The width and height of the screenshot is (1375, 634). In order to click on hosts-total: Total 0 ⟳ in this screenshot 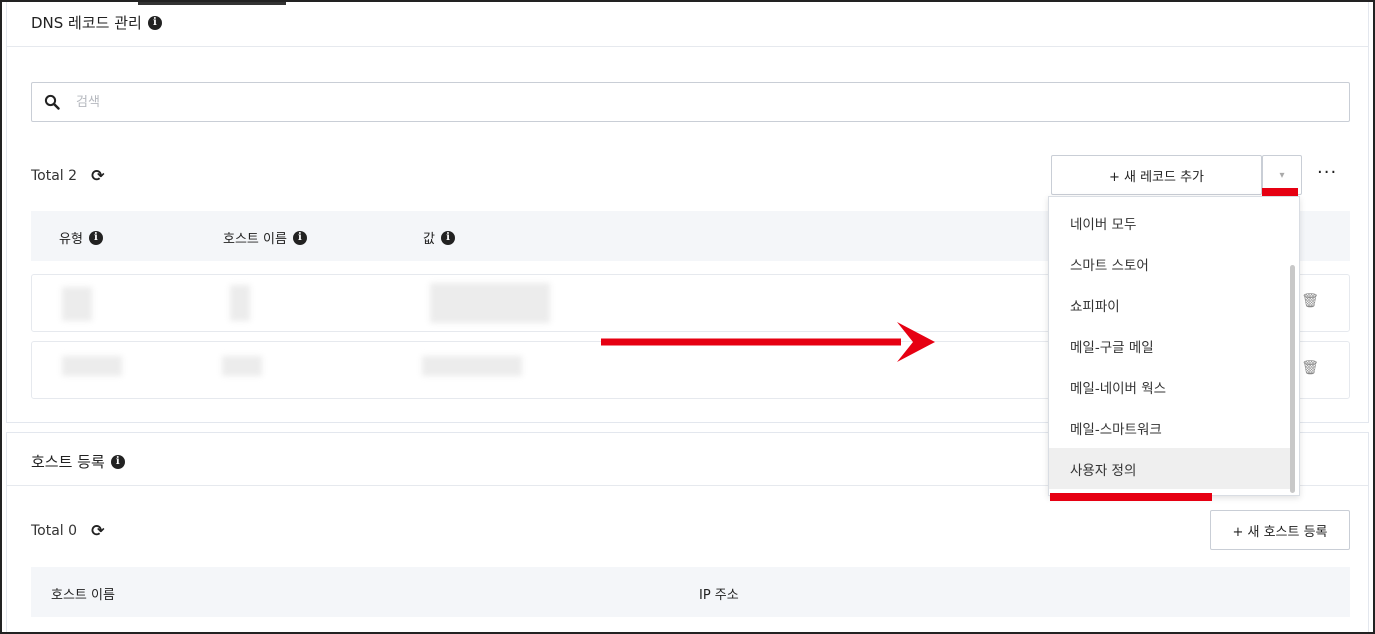, I will do `click(67, 530)`.